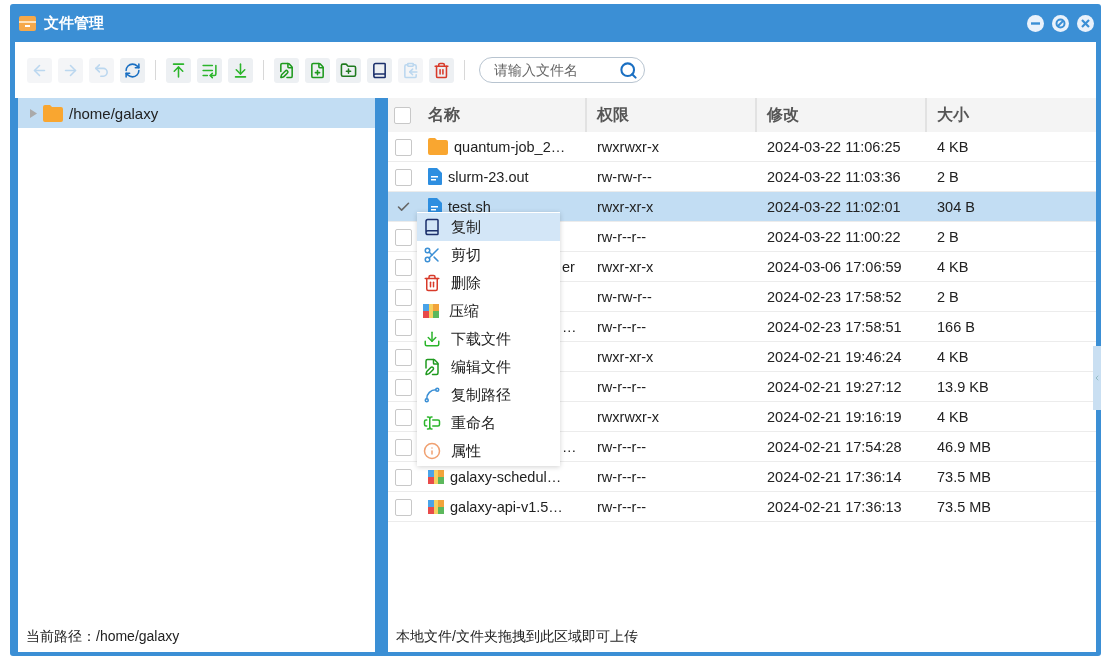 This screenshot has width=1108, height=657. What do you see at coordinates (33, 113) in the screenshot?
I see `expand-arrow-icon` at bounding box center [33, 113].